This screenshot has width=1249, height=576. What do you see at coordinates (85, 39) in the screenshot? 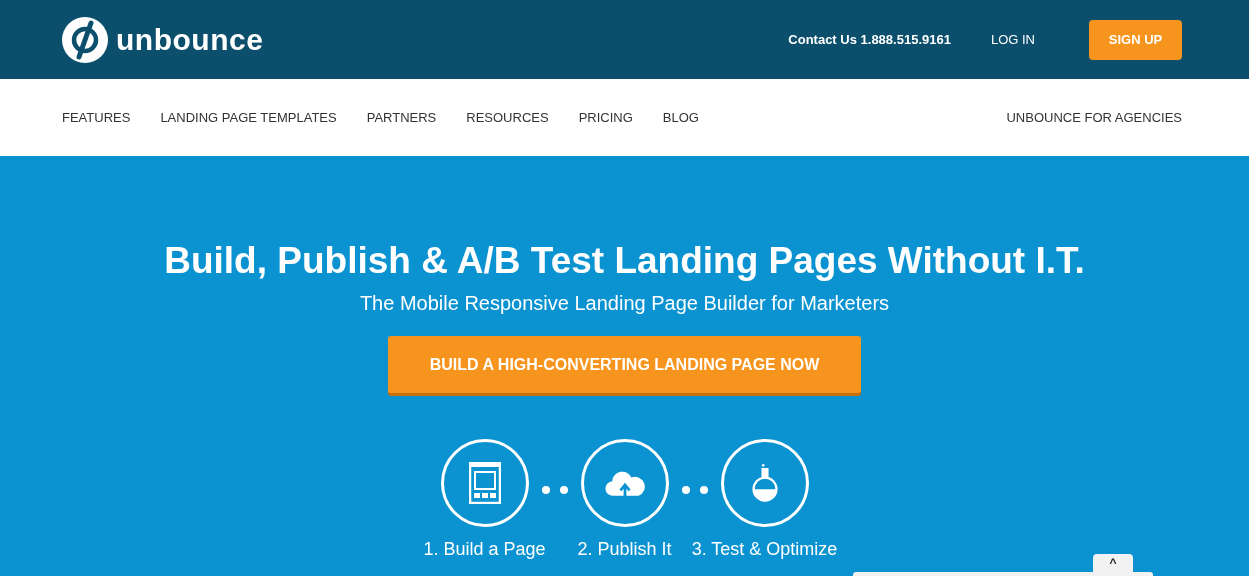
I see `logo-icon` at bounding box center [85, 39].